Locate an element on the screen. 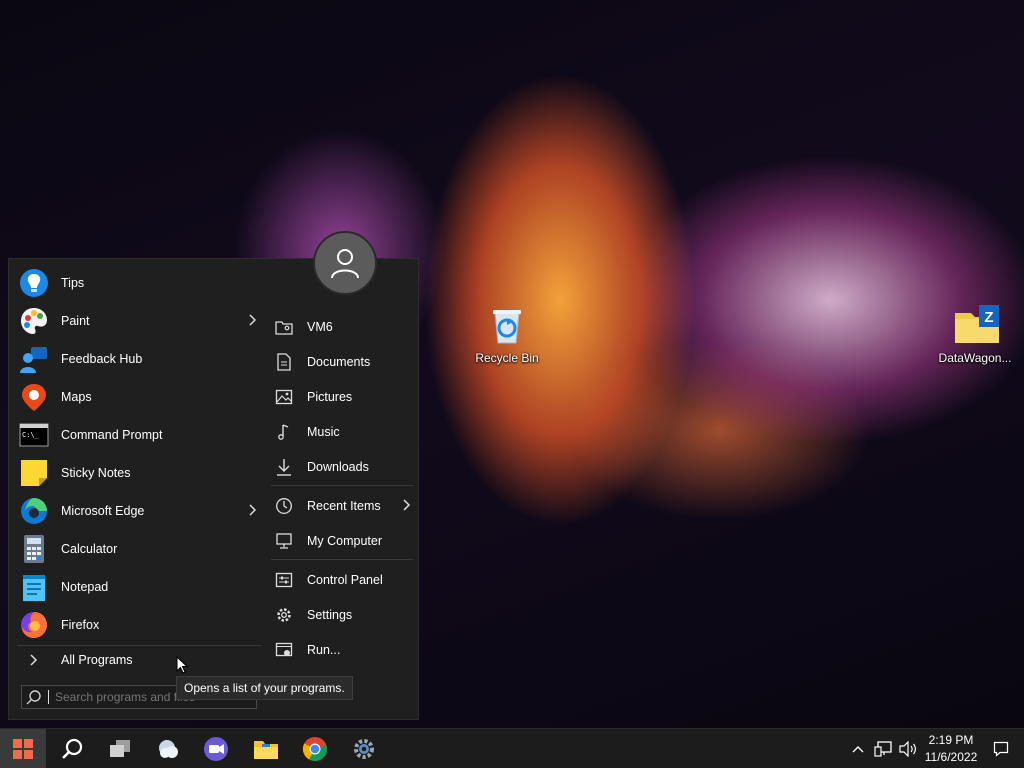 The image size is (1024, 768). network-icon is located at coordinates (883, 749).